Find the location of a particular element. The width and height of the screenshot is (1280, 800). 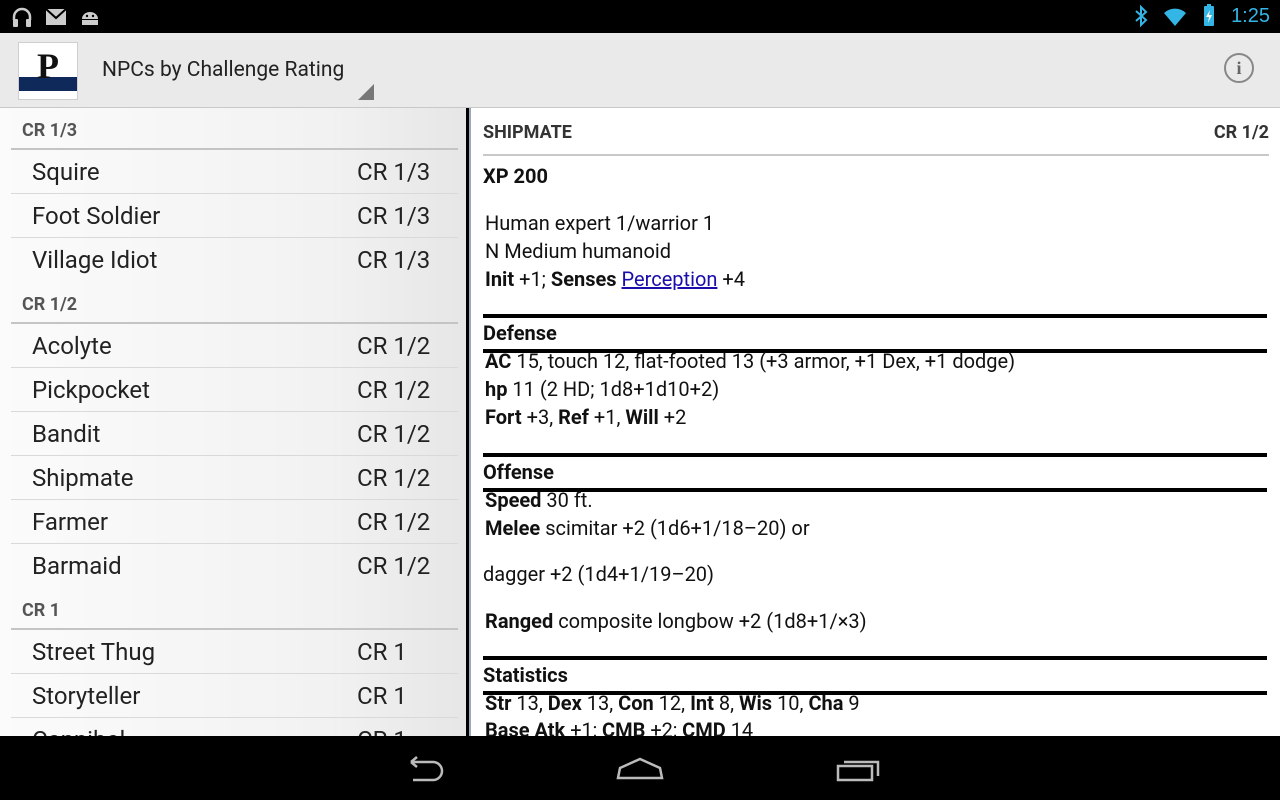

cmb-label: CMB is located at coordinates (624, 727).